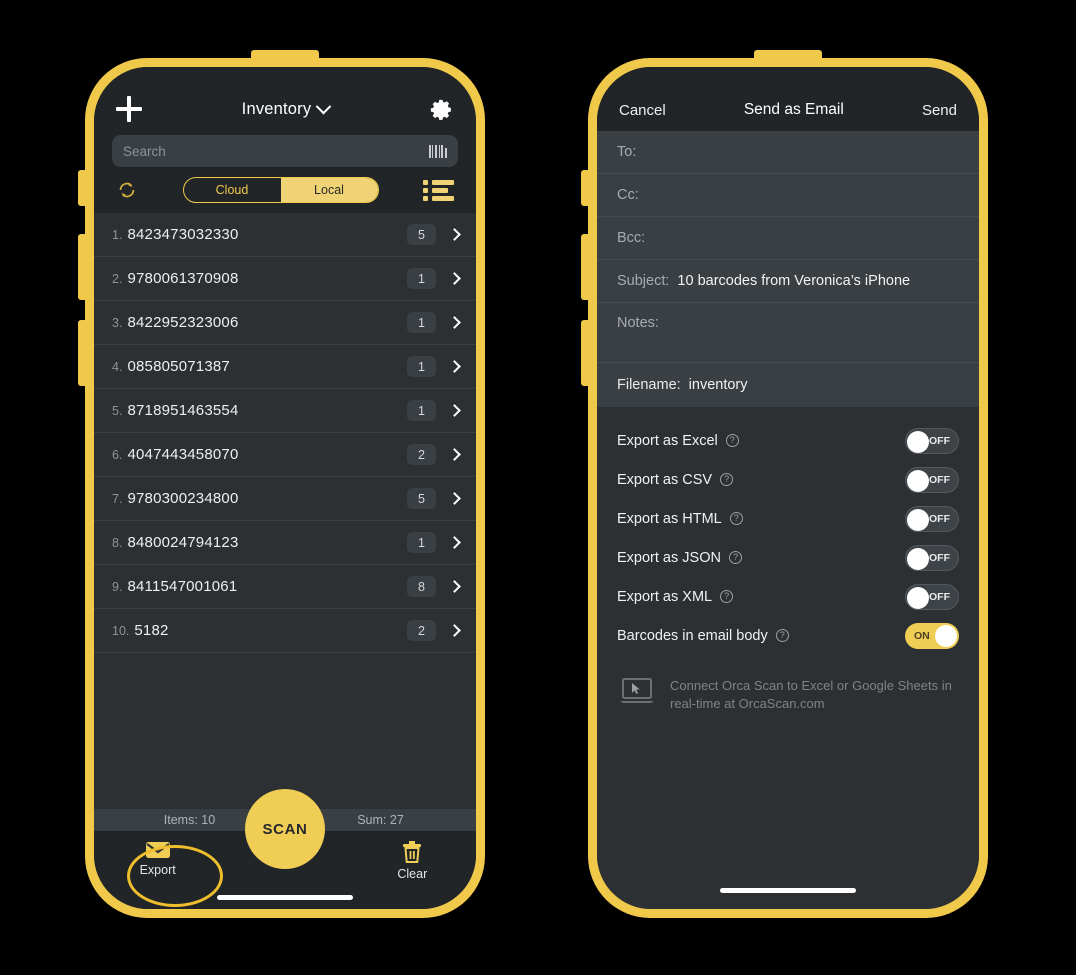 Image resolution: width=1076 pixels, height=975 pixels. I want to click on row-barcode: 5182, so click(151, 630).